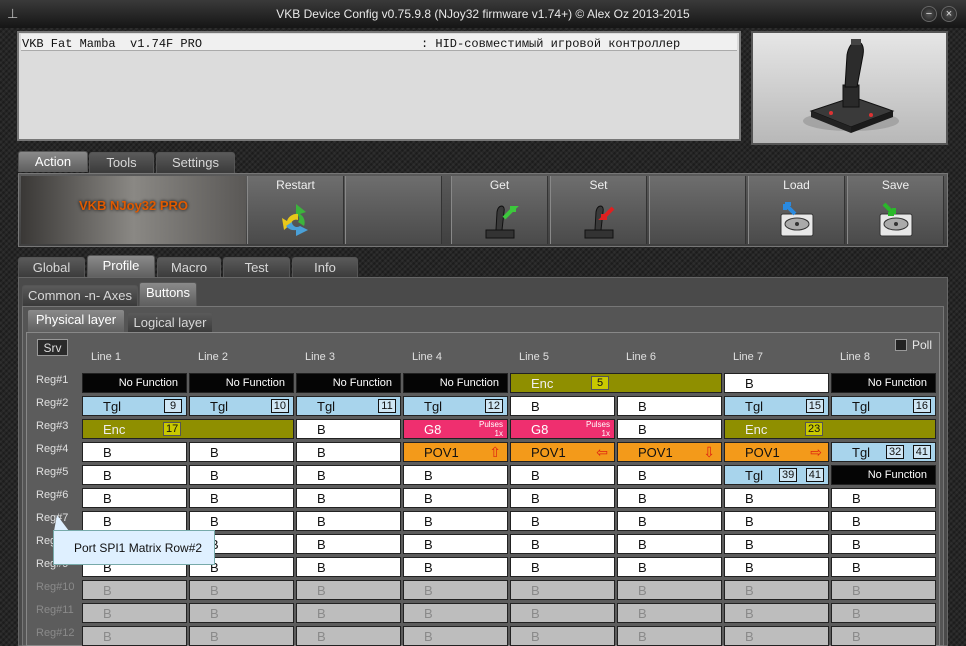 The width and height of the screenshot is (966, 646). What do you see at coordinates (348, 590) in the screenshot?
I see `matrix-cell-reg10-line3: B` at bounding box center [348, 590].